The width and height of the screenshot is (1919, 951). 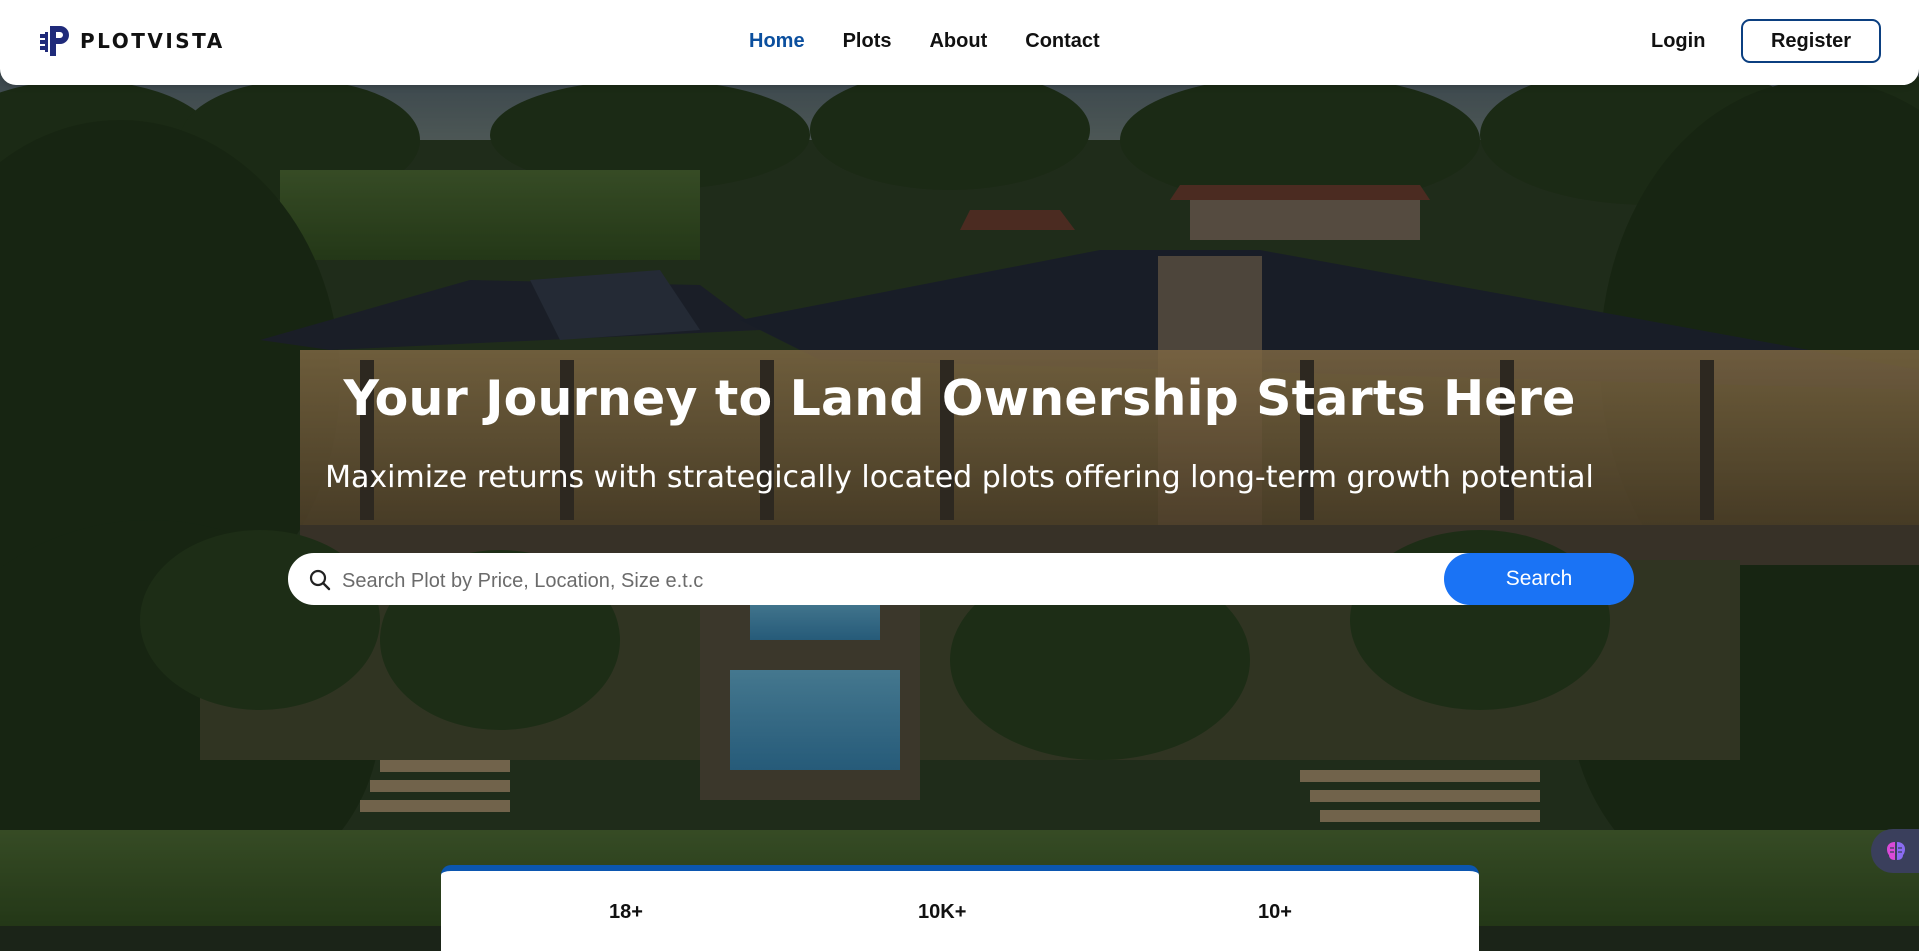 I want to click on register-button: Register, so click(x=1811, y=41).